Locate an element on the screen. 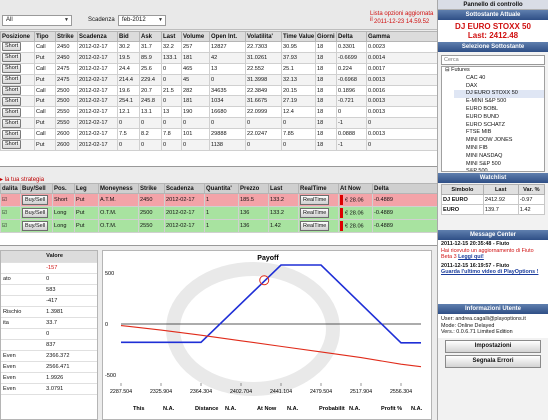 Image resolution: width=548 pixels, height=420 pixels. tree-item: S&P 500 is located at coordinates (499, 169).